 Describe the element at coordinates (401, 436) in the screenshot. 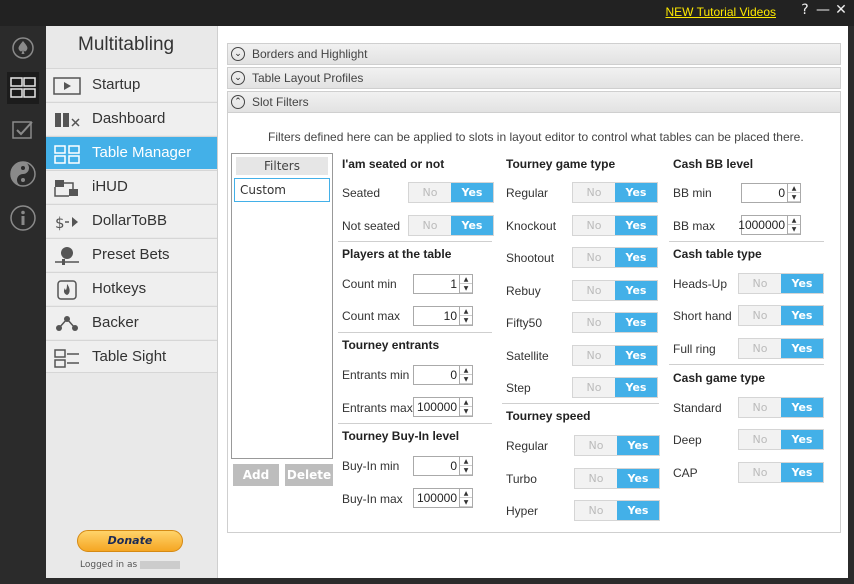

I see `section-buyin: Tourney Buy-In level` at that location.